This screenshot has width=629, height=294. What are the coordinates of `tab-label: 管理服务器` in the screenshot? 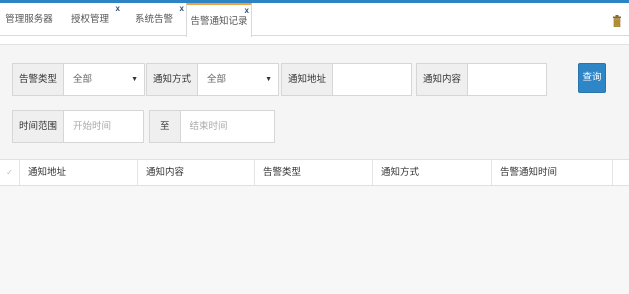 It's located at (29, 19).